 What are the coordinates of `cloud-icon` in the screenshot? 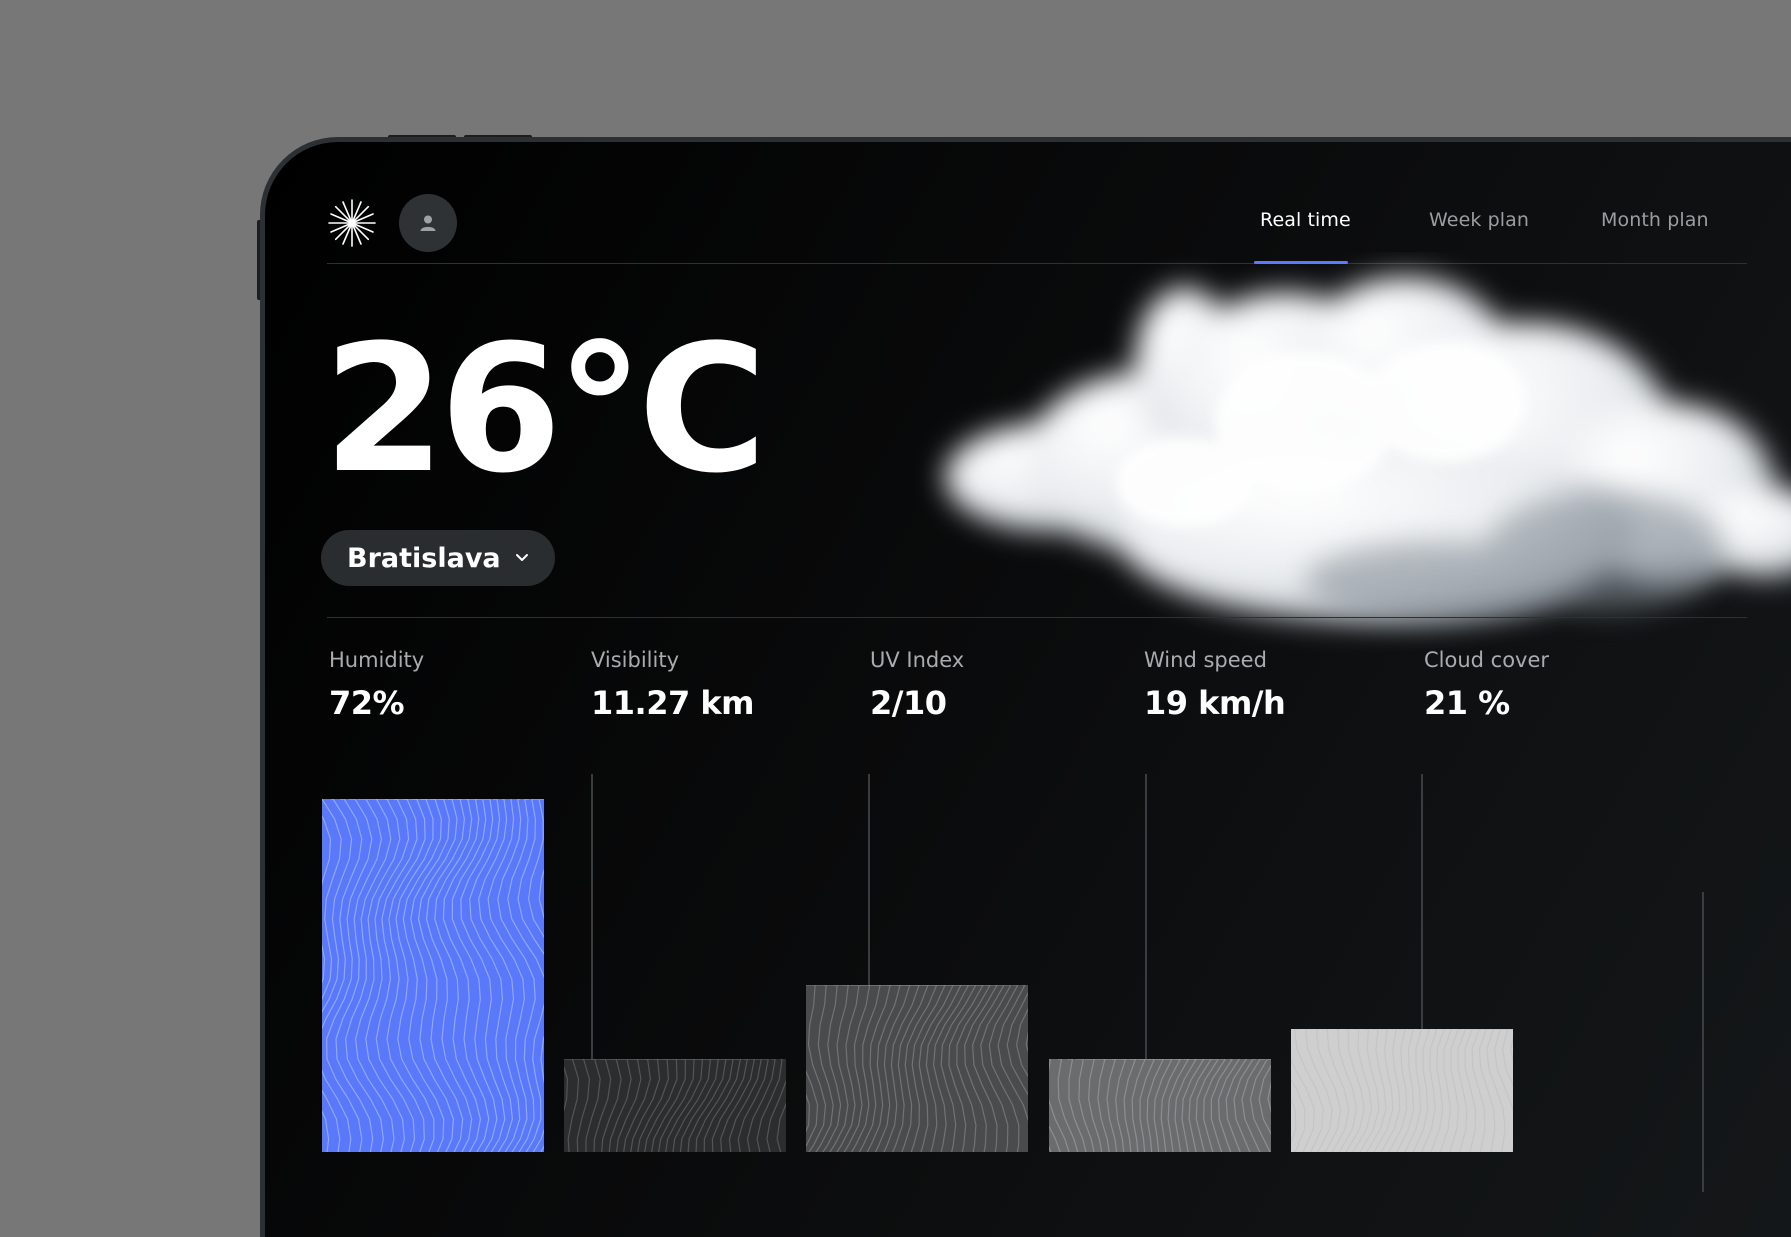 It's located at (1368, 449).